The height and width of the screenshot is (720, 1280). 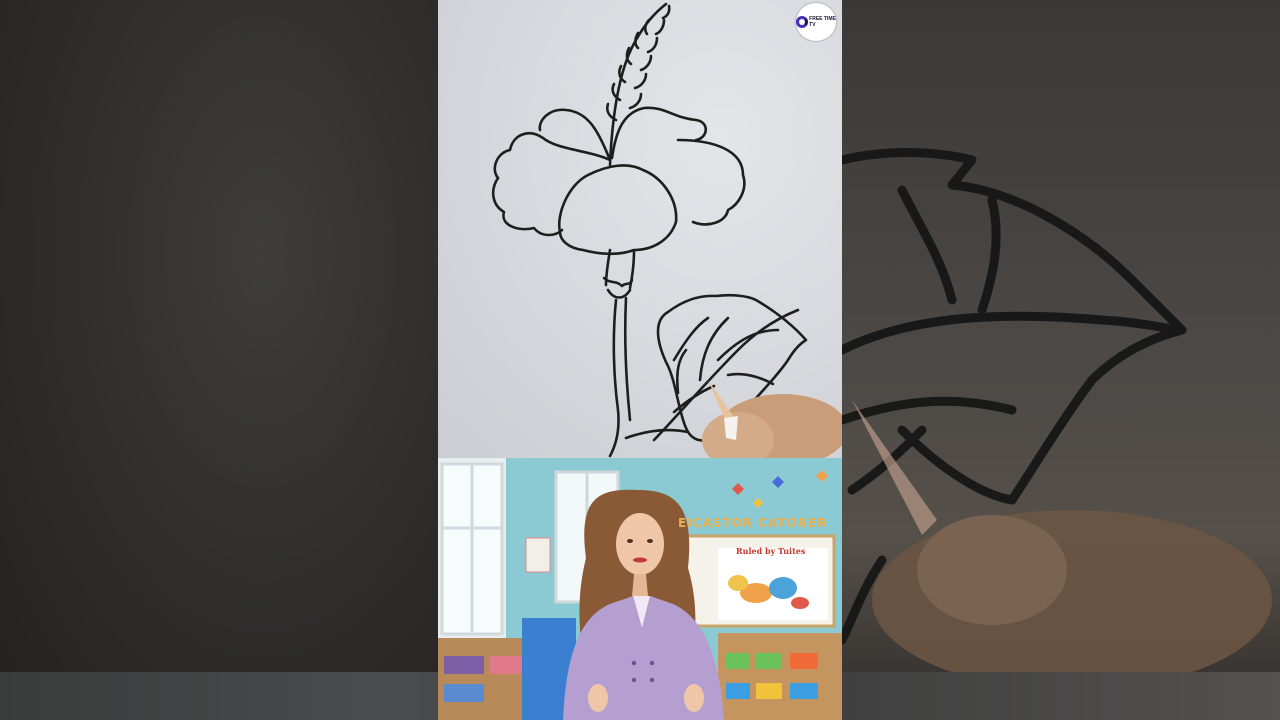 What do you see at coordinates (802, 22) in the screenshot?
I see `logo-ring-icon` at bounding box center [802, 22].